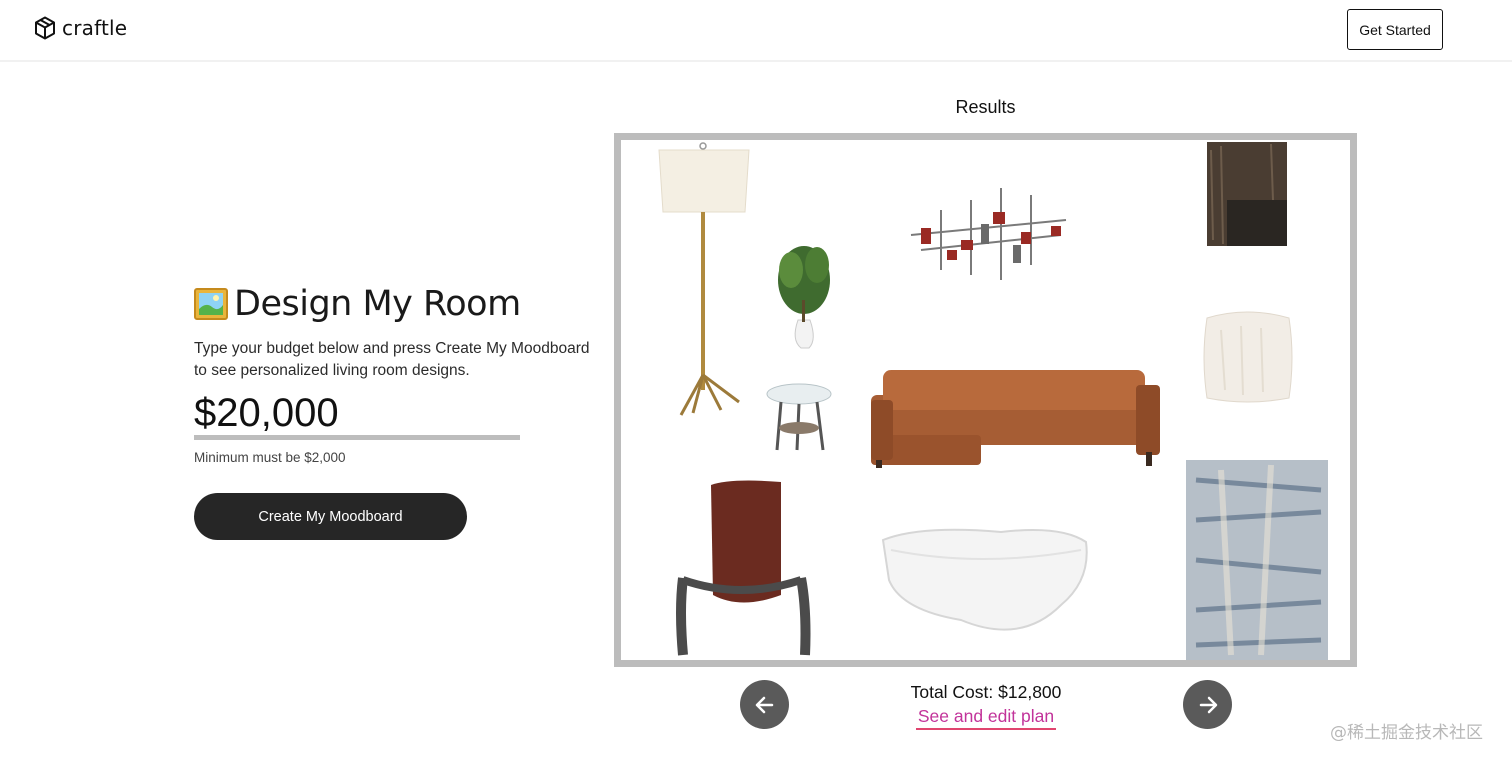 The width and height of the screenshot is (1512, 760). What do you see at coordinates (357, 416) in the screenshot?
I see `budget-input` at bounding box center [357, 416].